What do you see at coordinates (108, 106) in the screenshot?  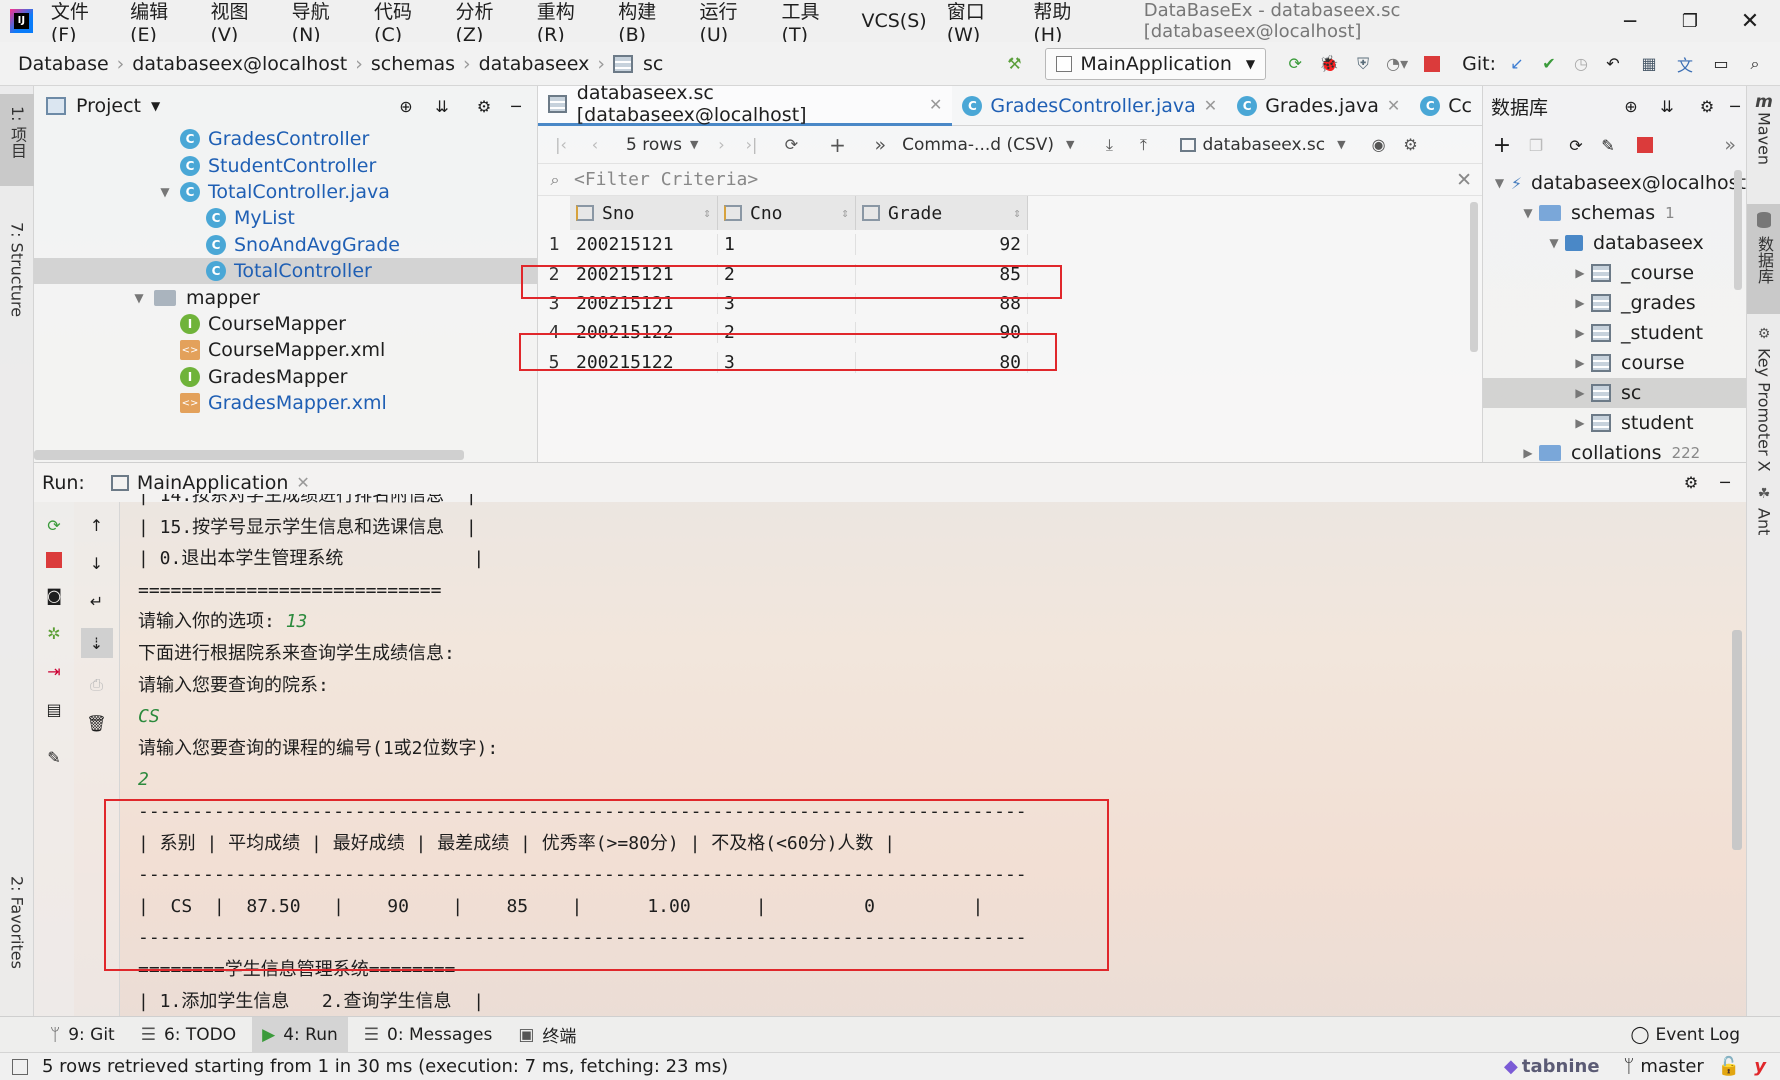 I see `project-title: Project` at bounding box center [108, 106].